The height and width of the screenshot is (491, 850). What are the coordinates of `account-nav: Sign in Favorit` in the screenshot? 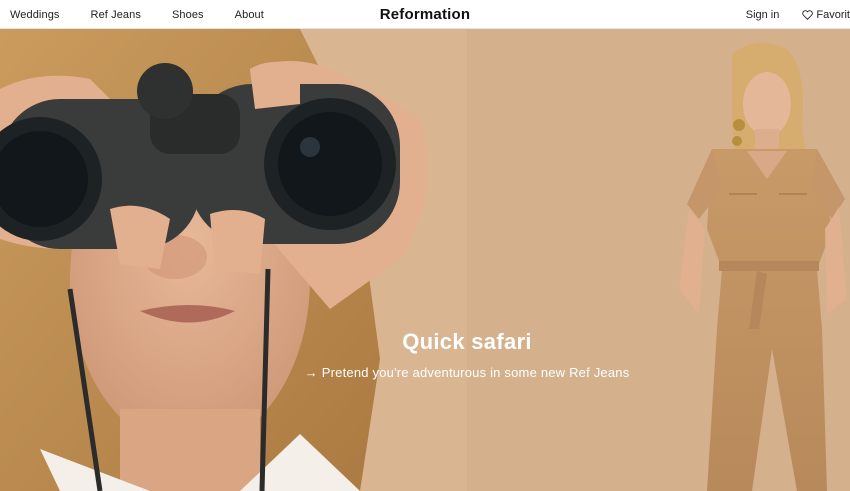 It's located at (798, 14).